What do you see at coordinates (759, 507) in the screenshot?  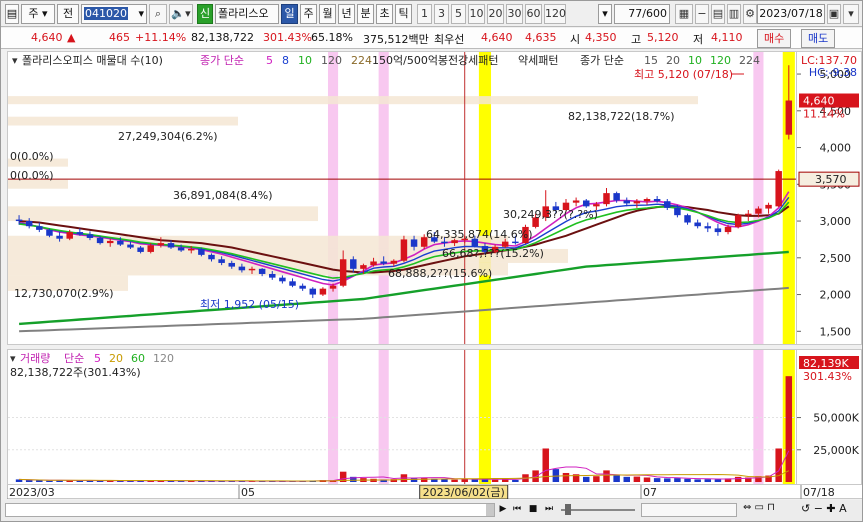 I see `drawing-tools: ⇔ ▭ ⊓` at bounding box center [759, 507].